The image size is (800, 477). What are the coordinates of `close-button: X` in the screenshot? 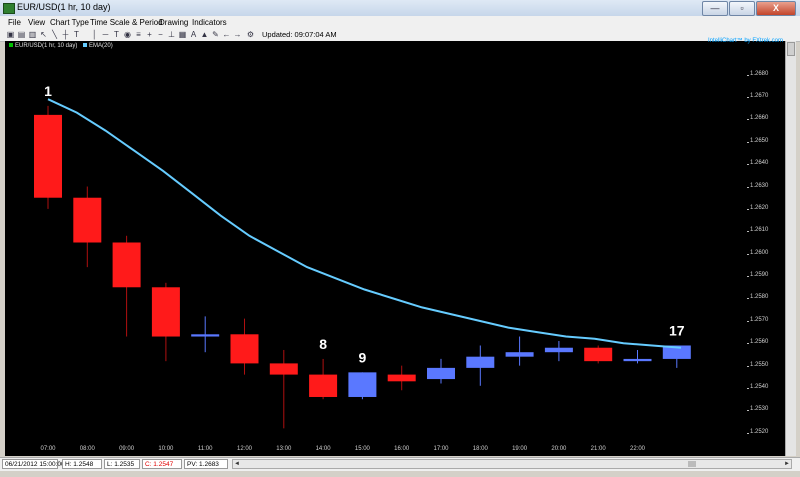 It's located at (776, 8).